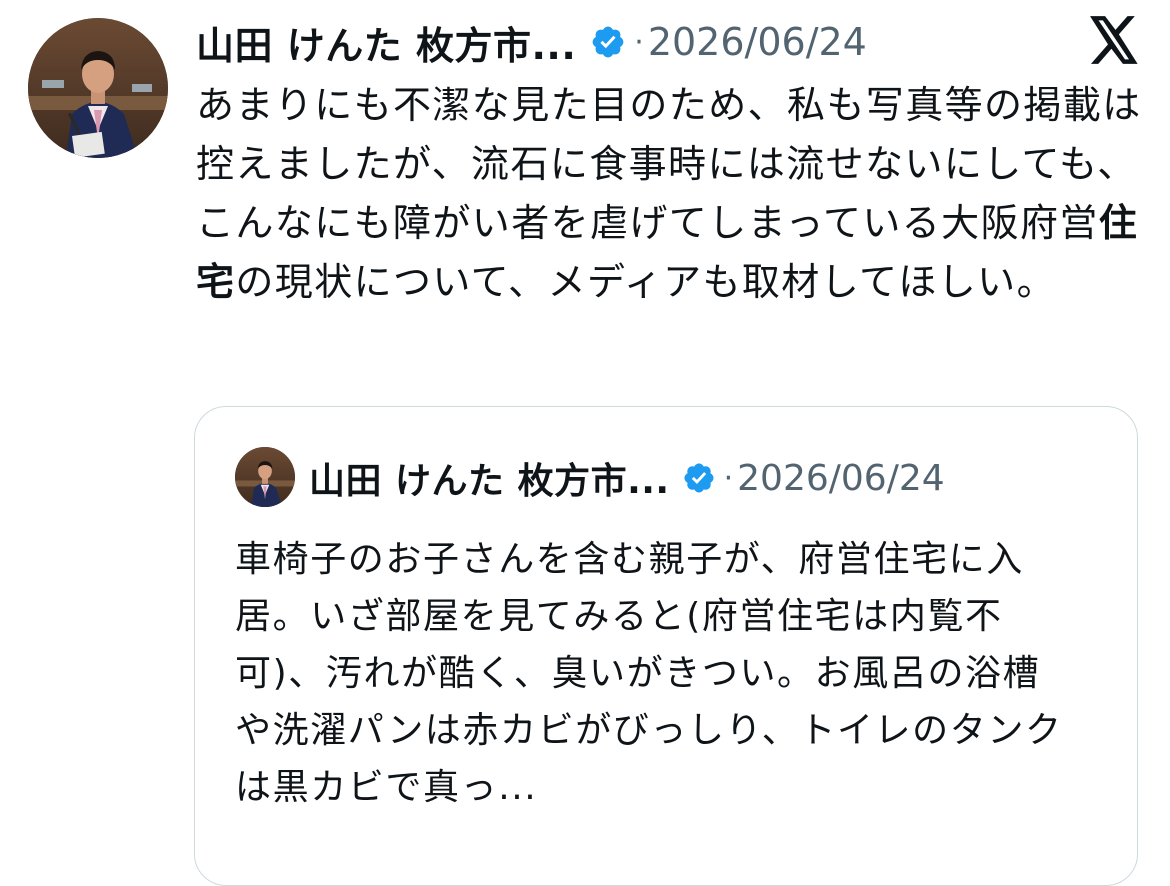 This screenshot has width=1170, height=886. I want to click on tweet-header: 山田 けんた 枚方市... · 2026/06/24, so click(531, 42).